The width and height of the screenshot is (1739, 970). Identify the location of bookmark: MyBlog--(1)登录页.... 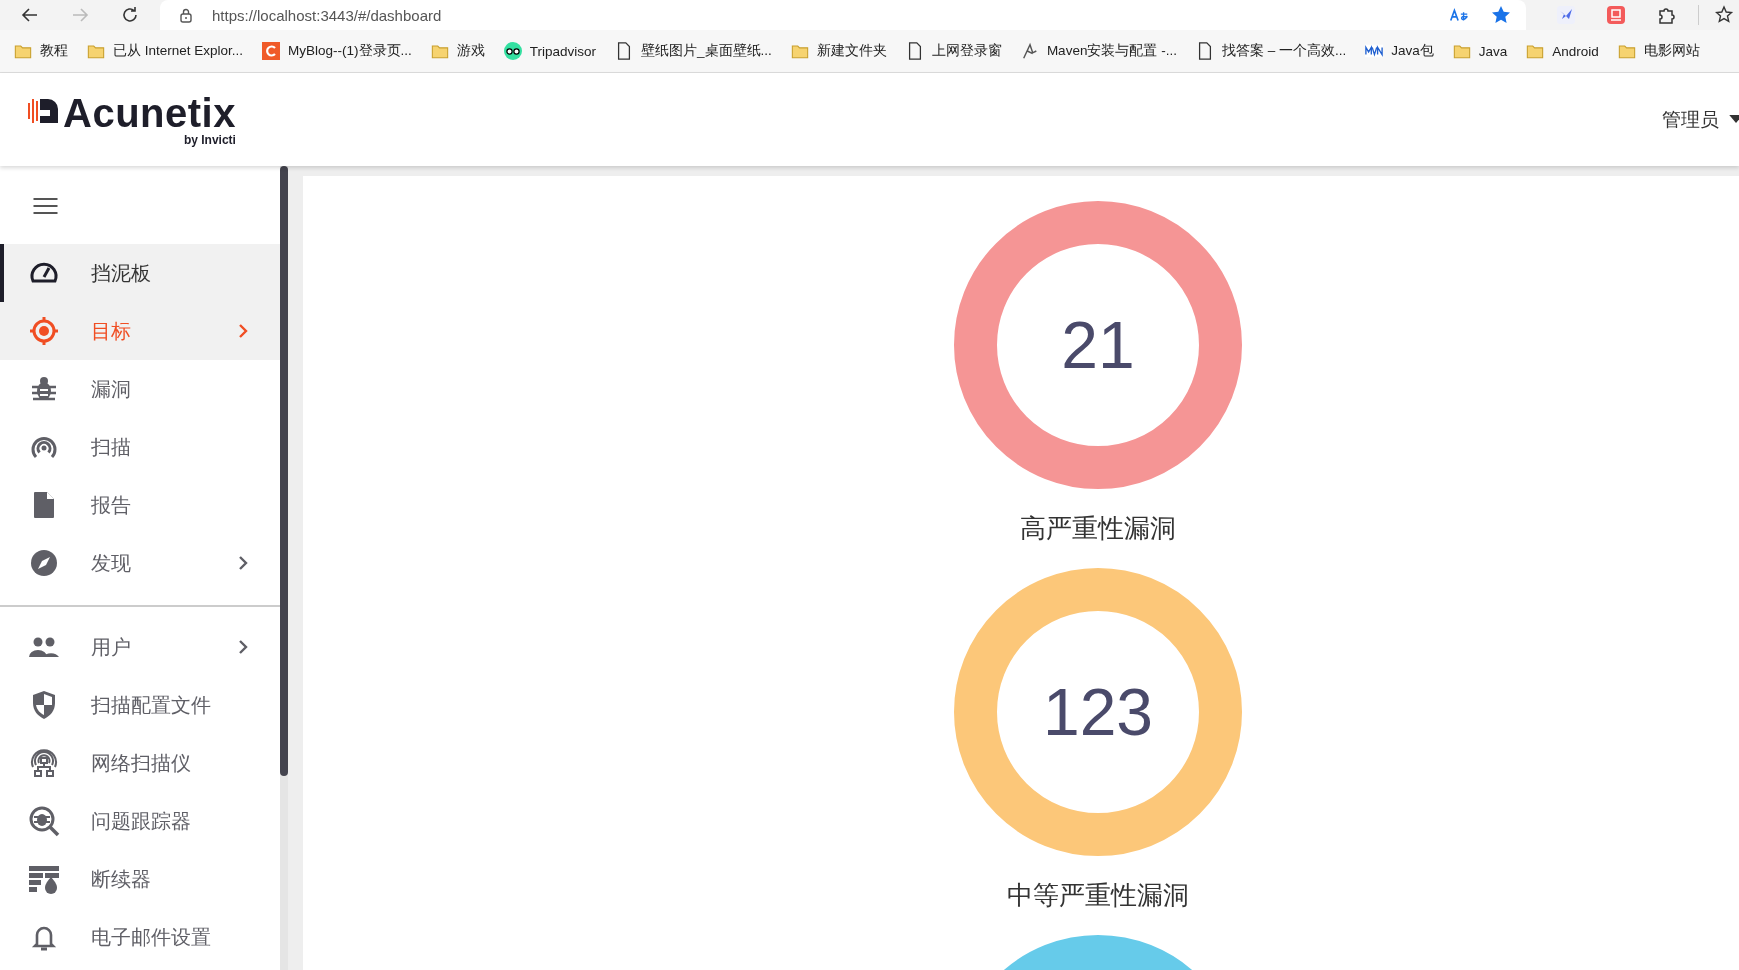
(337, 51).